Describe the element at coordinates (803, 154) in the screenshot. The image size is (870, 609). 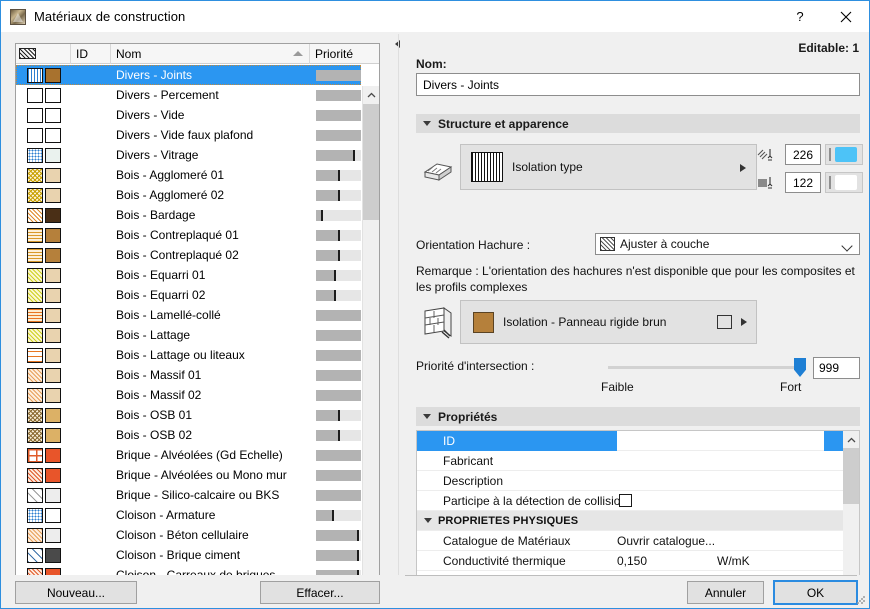
I see `hatch-pen-number-input` at that location.